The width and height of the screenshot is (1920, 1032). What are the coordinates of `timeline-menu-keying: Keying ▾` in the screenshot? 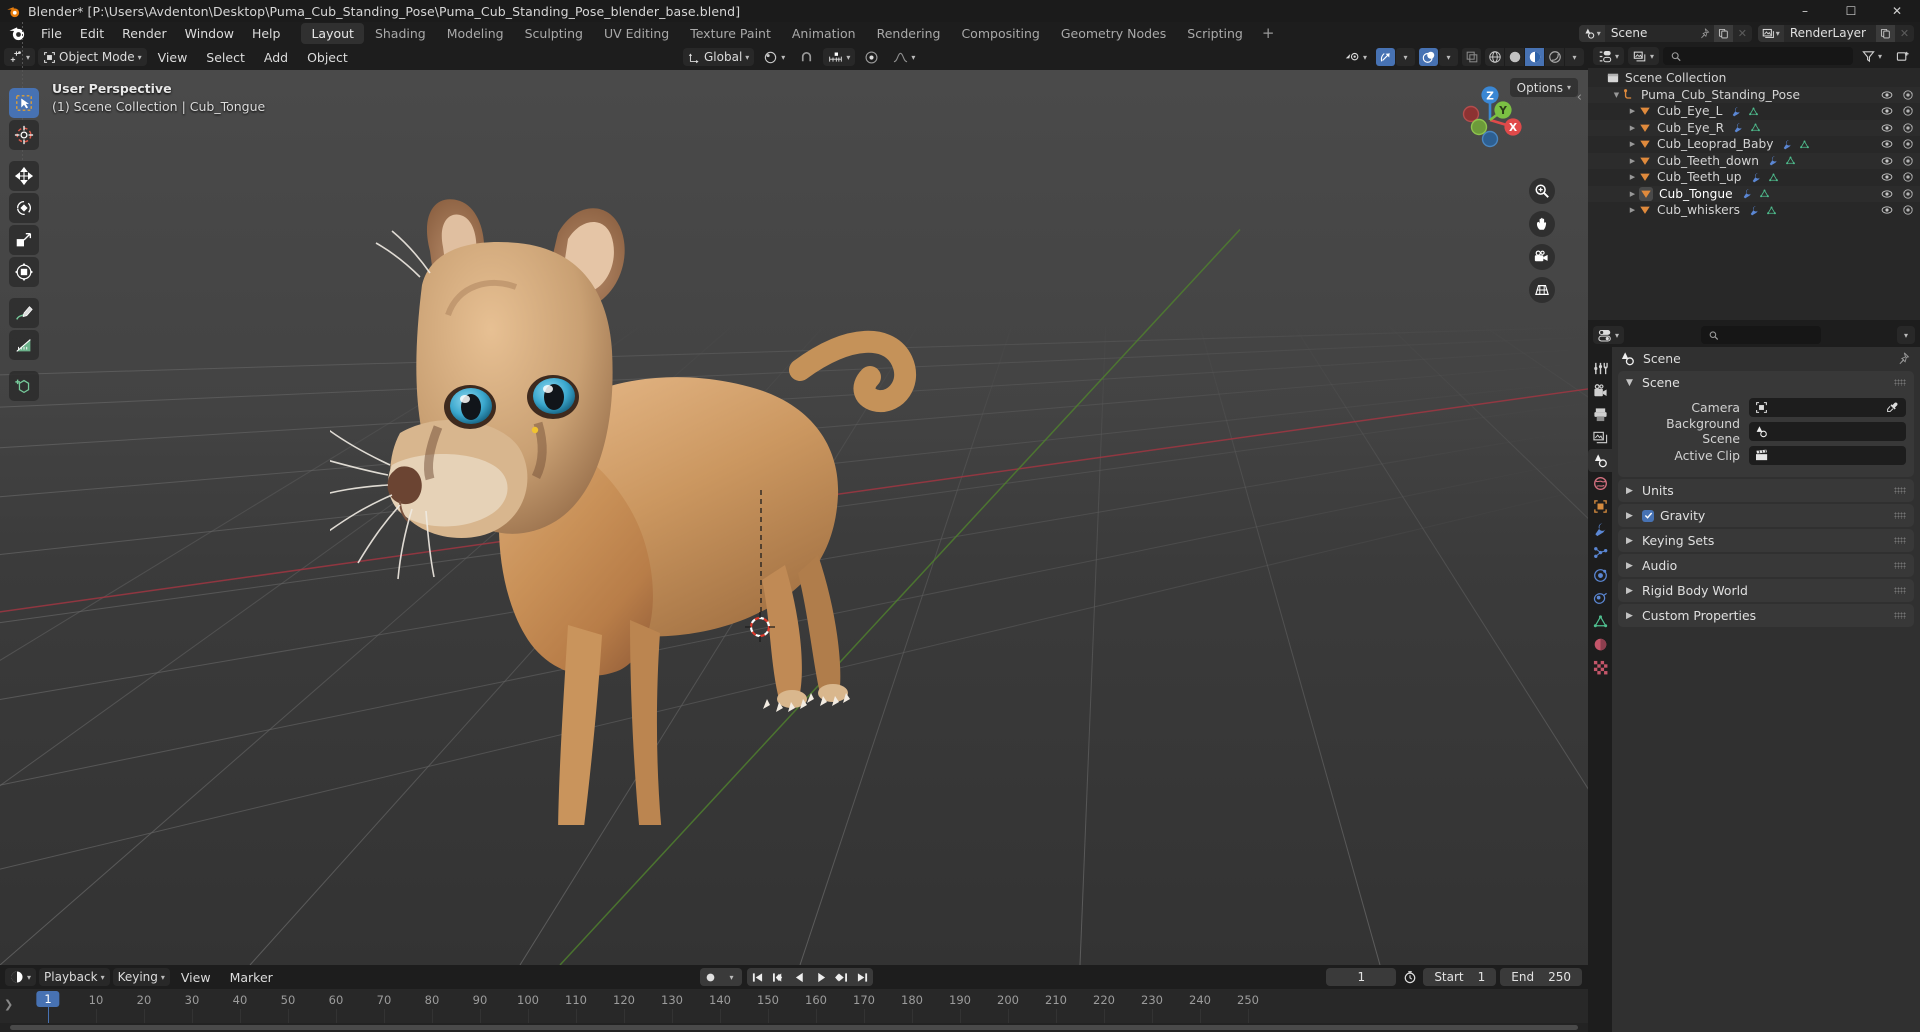 It's located at (141, 977).